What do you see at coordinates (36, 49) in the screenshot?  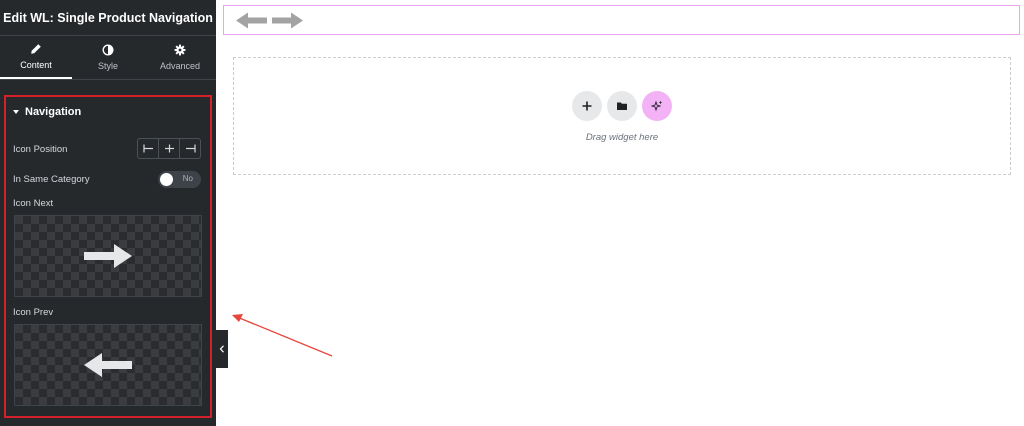 I see `pencil-icon` at bounding box center [36, 49].